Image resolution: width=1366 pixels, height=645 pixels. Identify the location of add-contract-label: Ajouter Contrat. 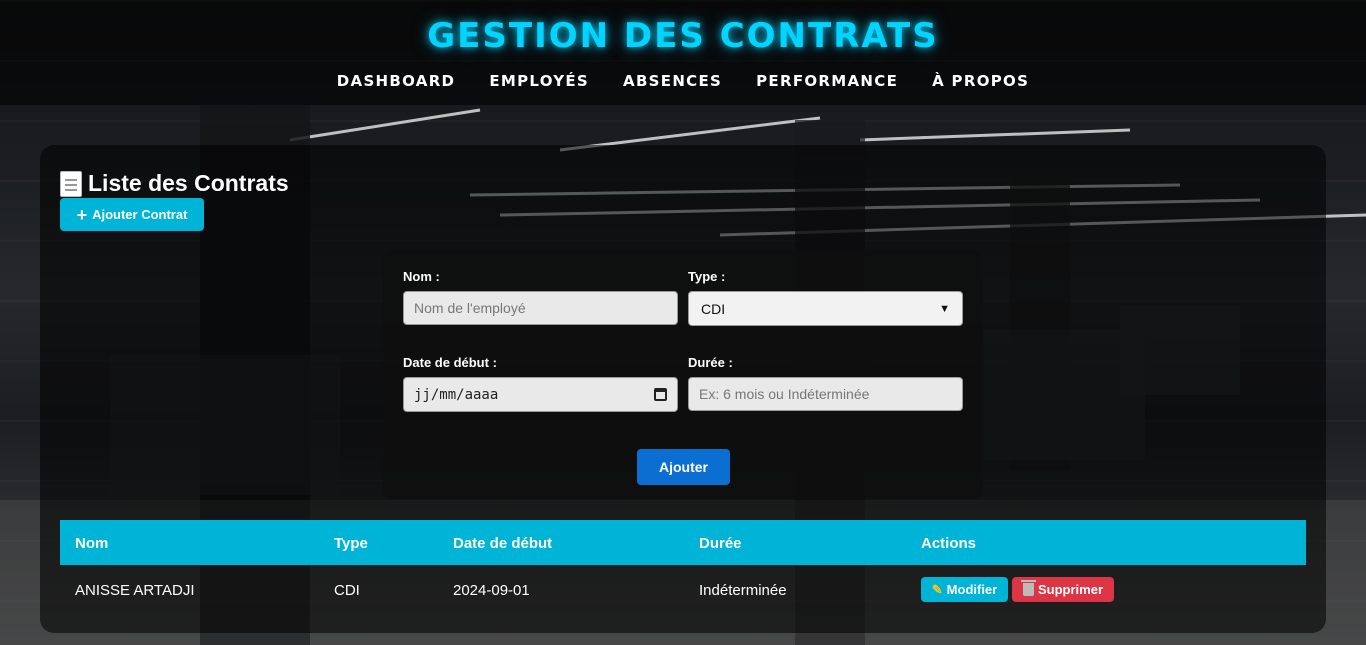
(140, 214).